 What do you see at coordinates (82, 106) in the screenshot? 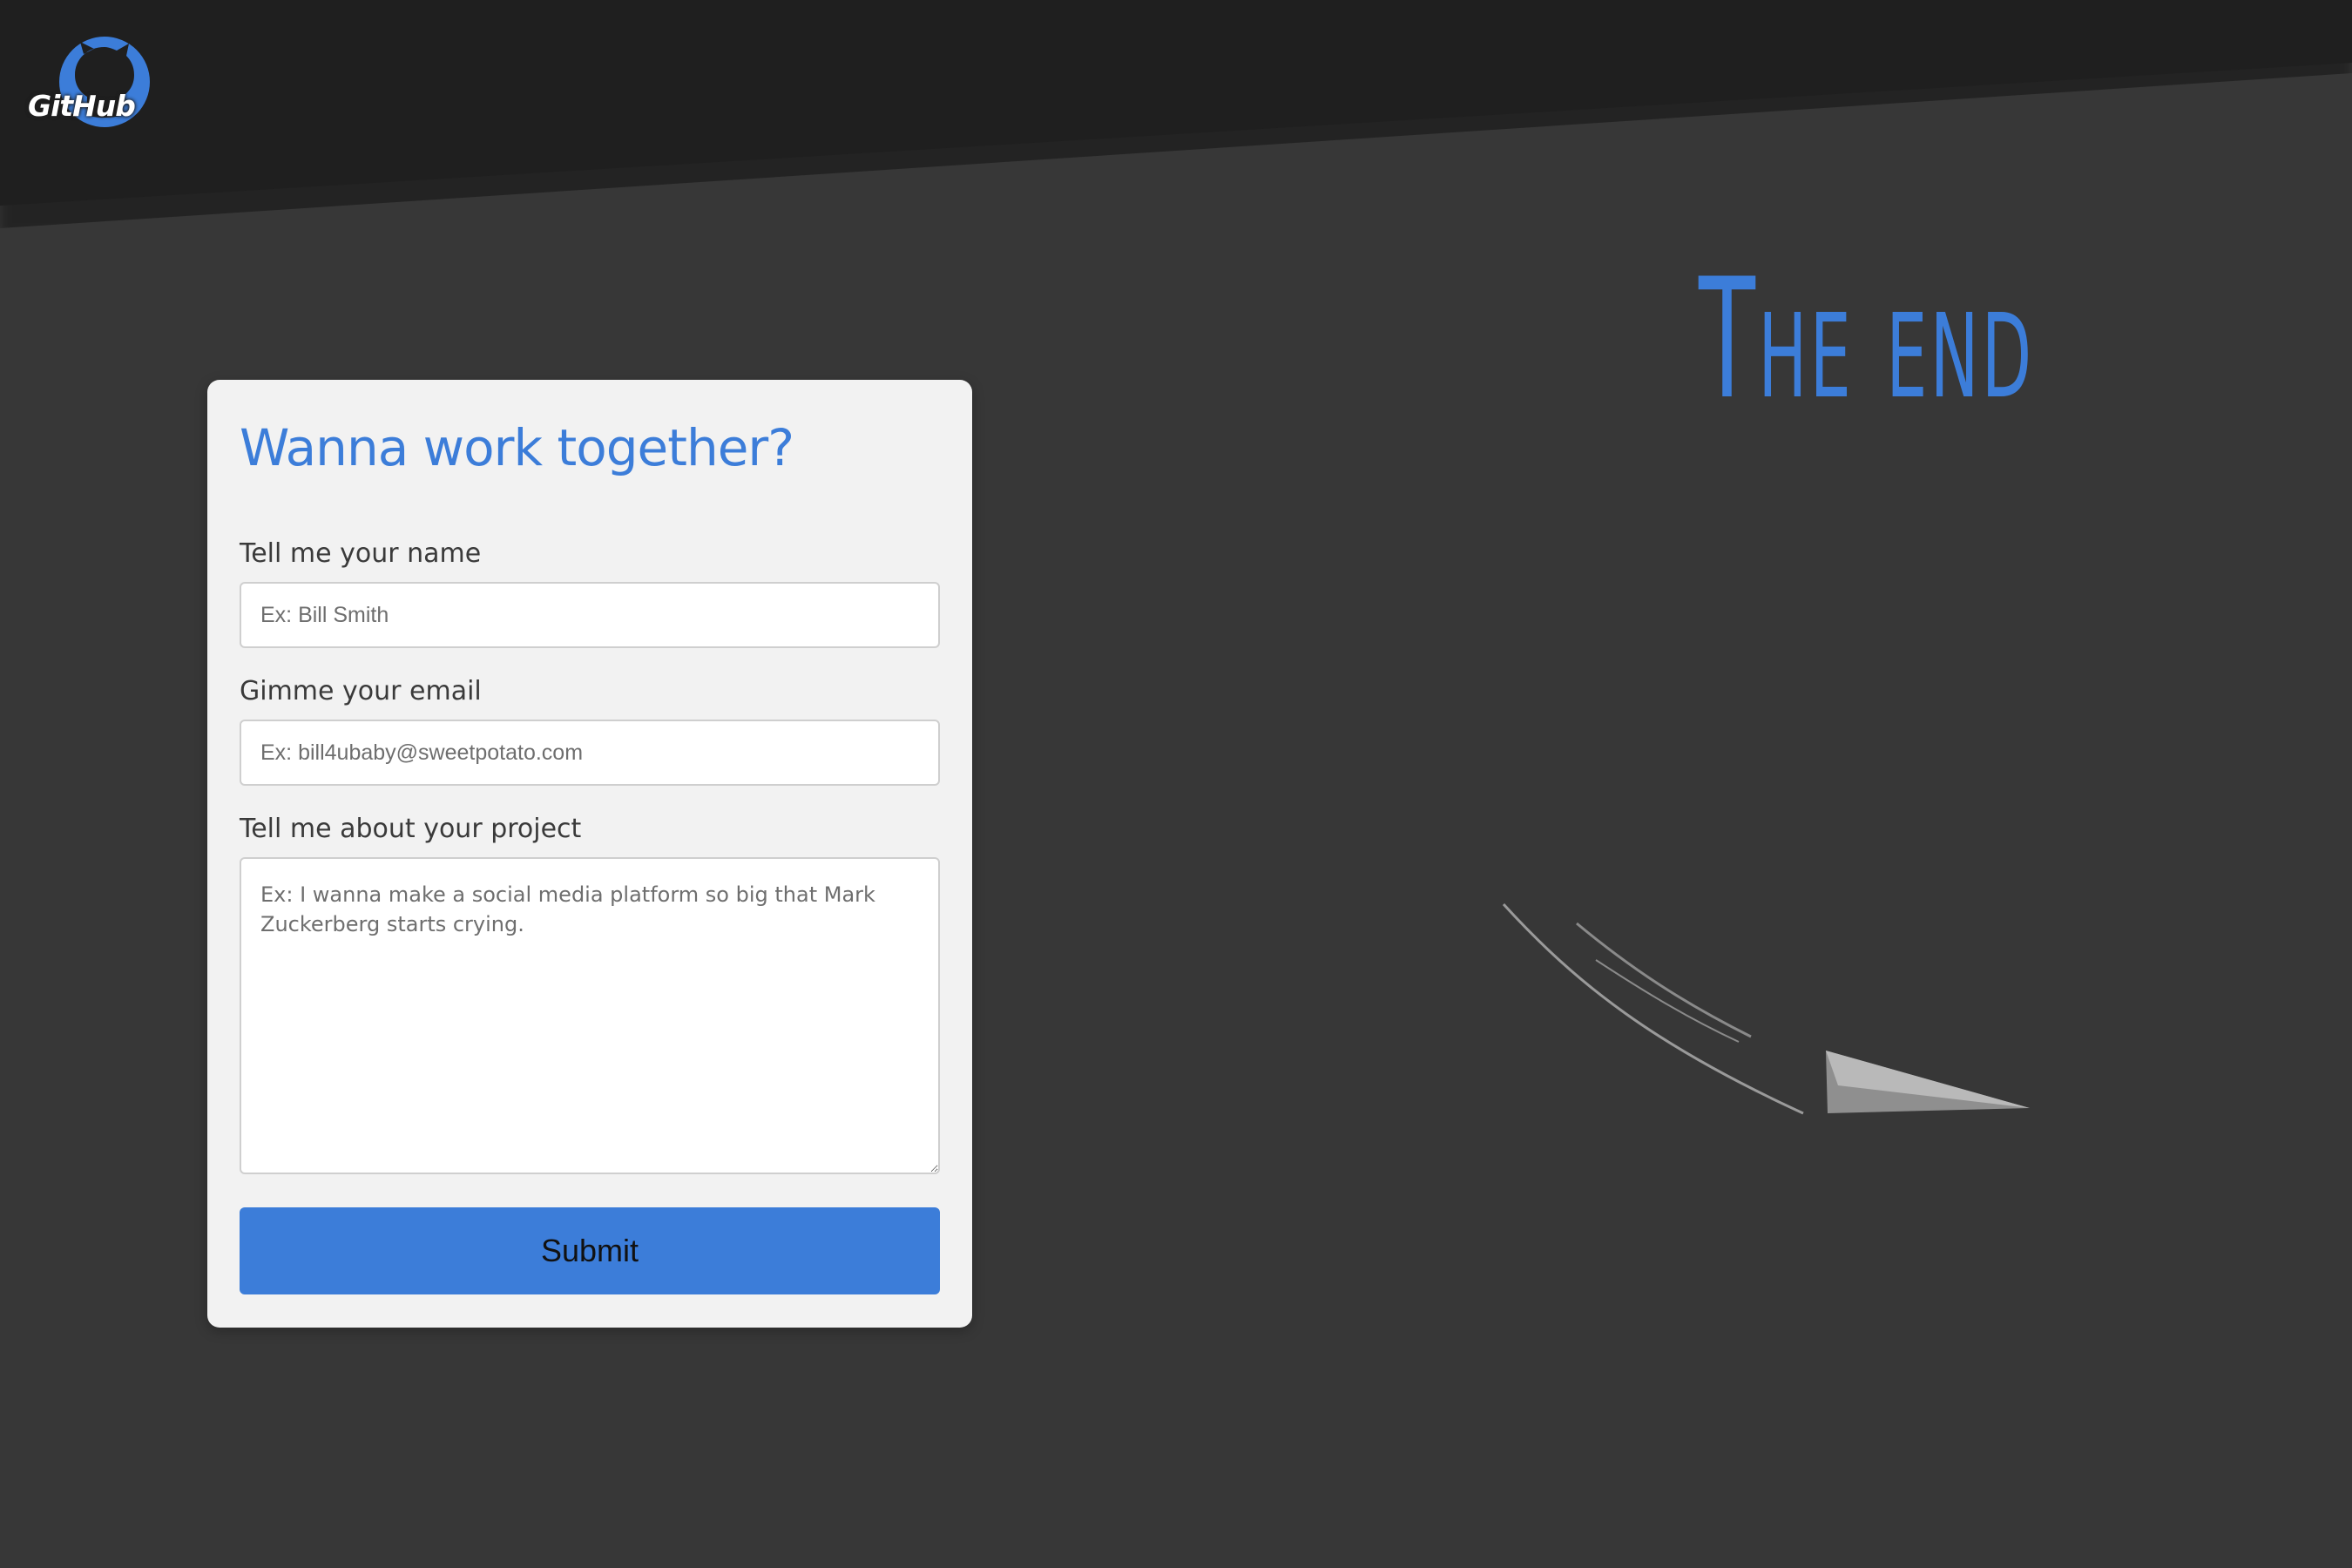
I see `github-logo-text: GitHub` at bounding box center [82, 106].